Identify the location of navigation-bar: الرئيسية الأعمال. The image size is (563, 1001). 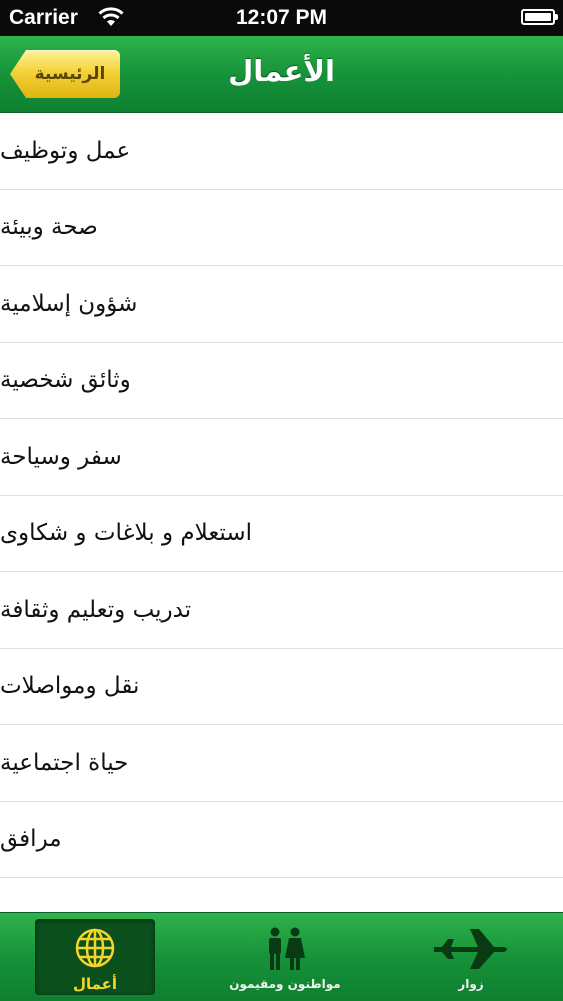
(281, 74).